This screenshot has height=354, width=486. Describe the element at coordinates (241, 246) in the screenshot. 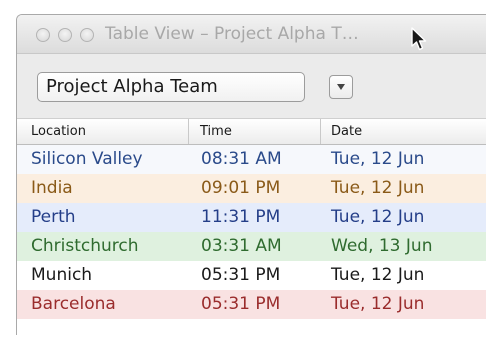

I see `time-cell: 03:31 AM` at that location.